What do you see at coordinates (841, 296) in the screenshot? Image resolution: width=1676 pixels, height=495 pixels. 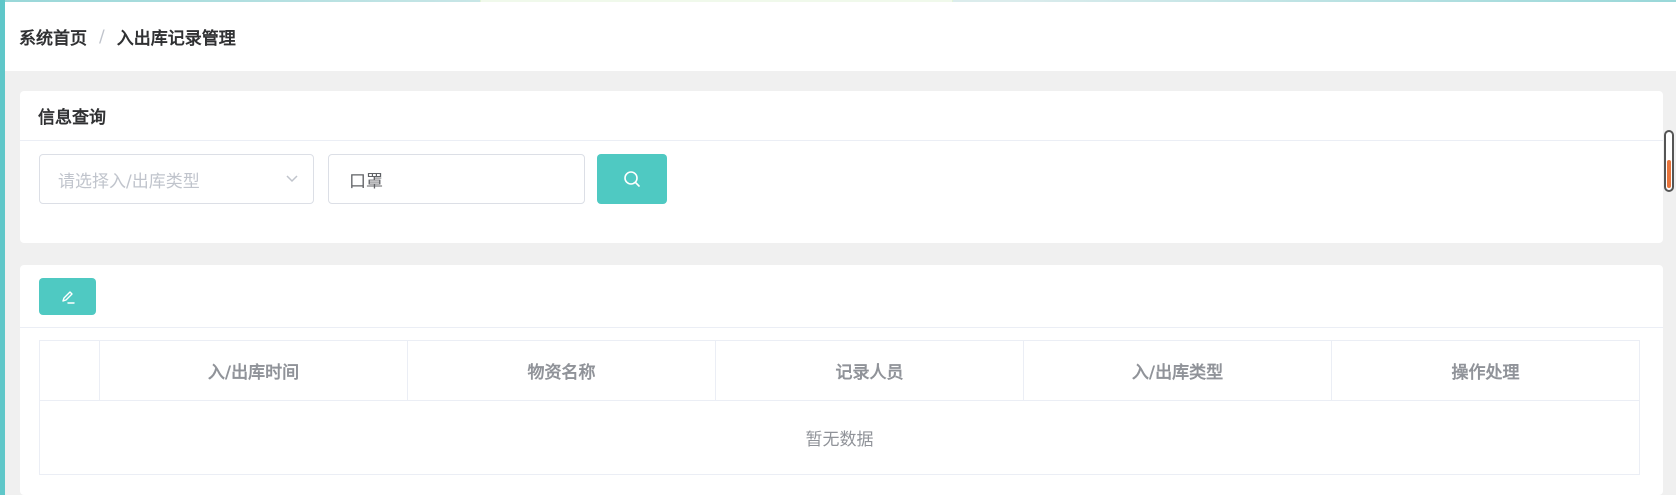 I see `records-toolbar` at bounding box center [841, 296].